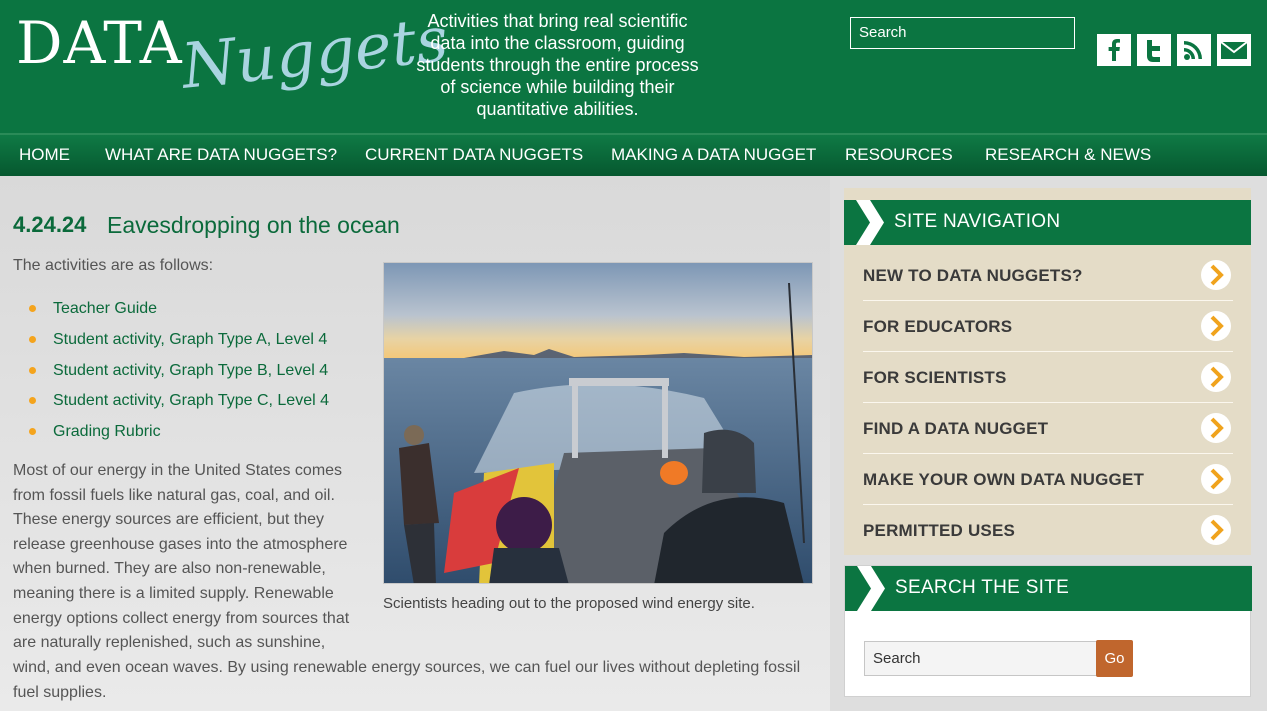 The image size is (1267, 711). What do you see at coordinates (1114, 658) in the screenshot?
I see `search-go-button: Go` at bounding box center [1114, 658].